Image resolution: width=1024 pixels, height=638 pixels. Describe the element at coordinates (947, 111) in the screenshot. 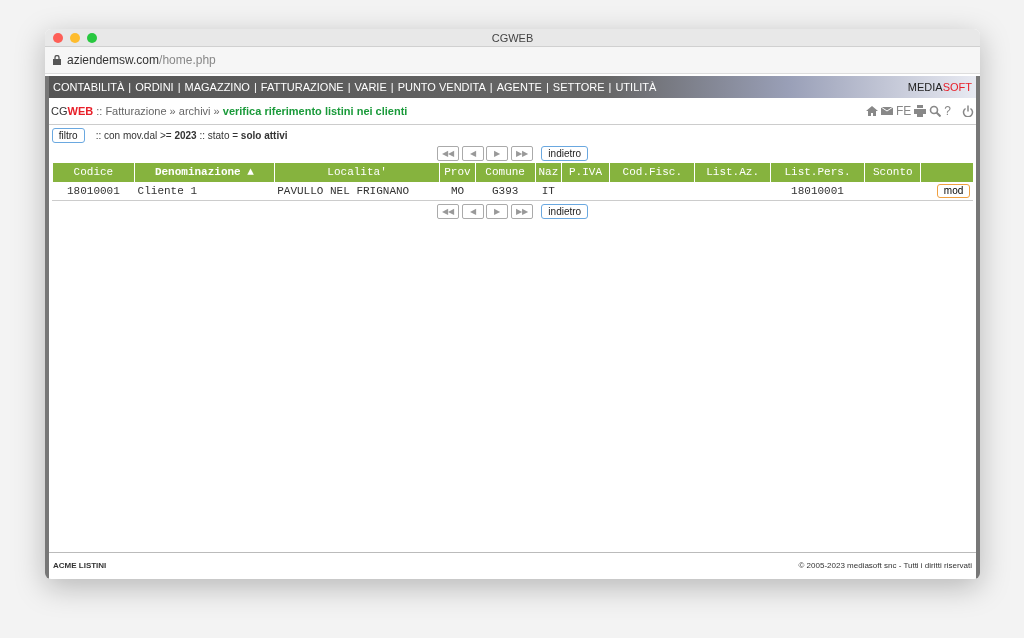

I see `toolbar-link: ?` at that location.